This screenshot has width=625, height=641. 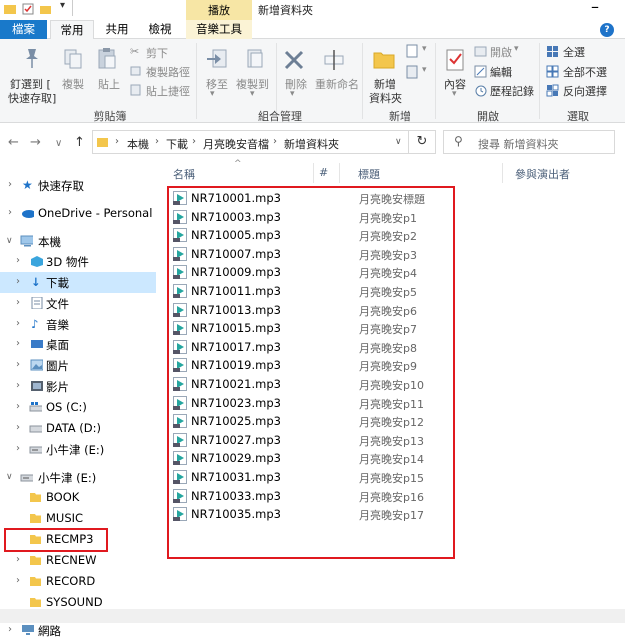 What do you see at coordinates (78, 449) in the screenshot?
I see `nav-item-usb-e: › 小牛津 (E:)` at bounding box center [78, 449].